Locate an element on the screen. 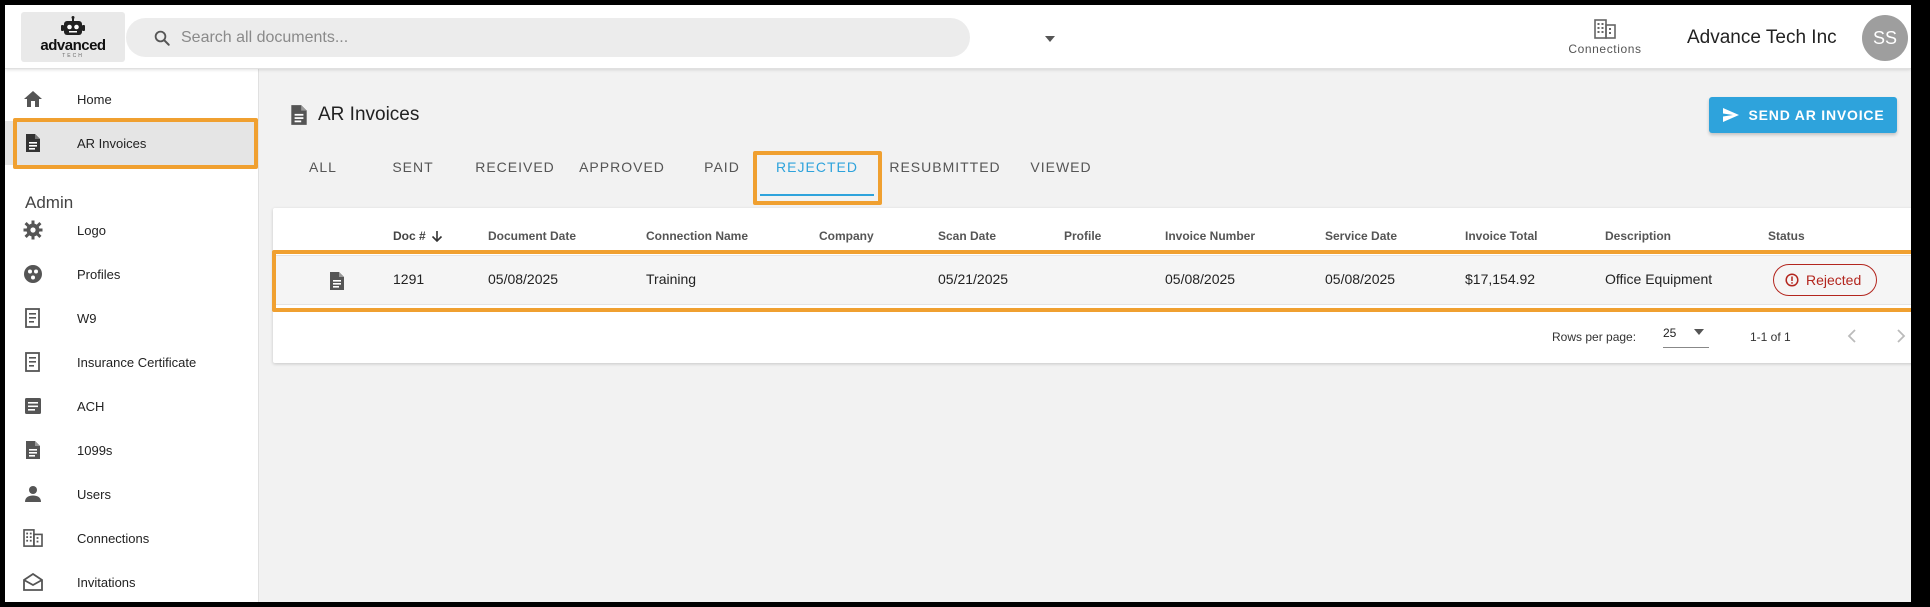 The width and height of the screenshot is (1930, 607). tab-label: APPROVED is located at coordinates (622, 167).